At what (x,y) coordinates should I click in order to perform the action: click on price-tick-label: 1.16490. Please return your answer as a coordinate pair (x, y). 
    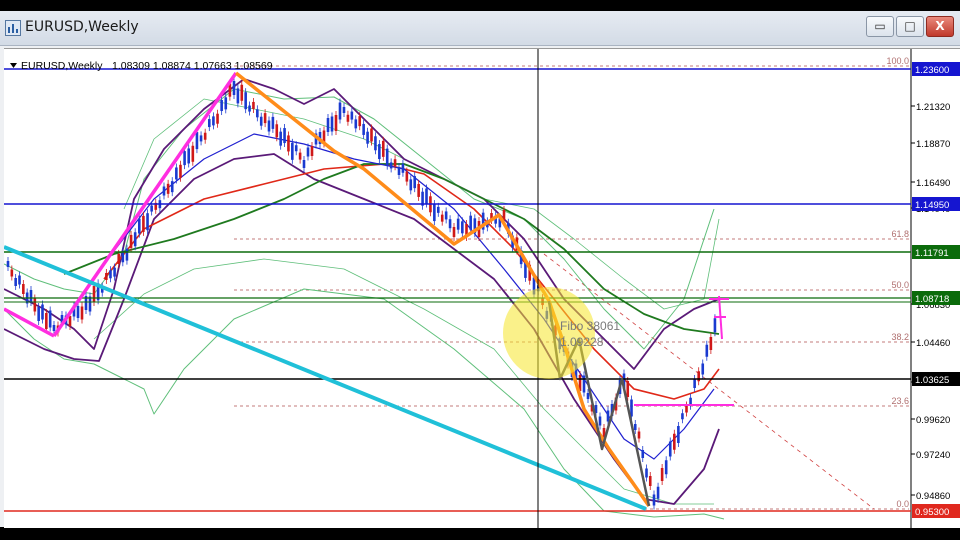
    Looking at the image, I should click on (933, 183).